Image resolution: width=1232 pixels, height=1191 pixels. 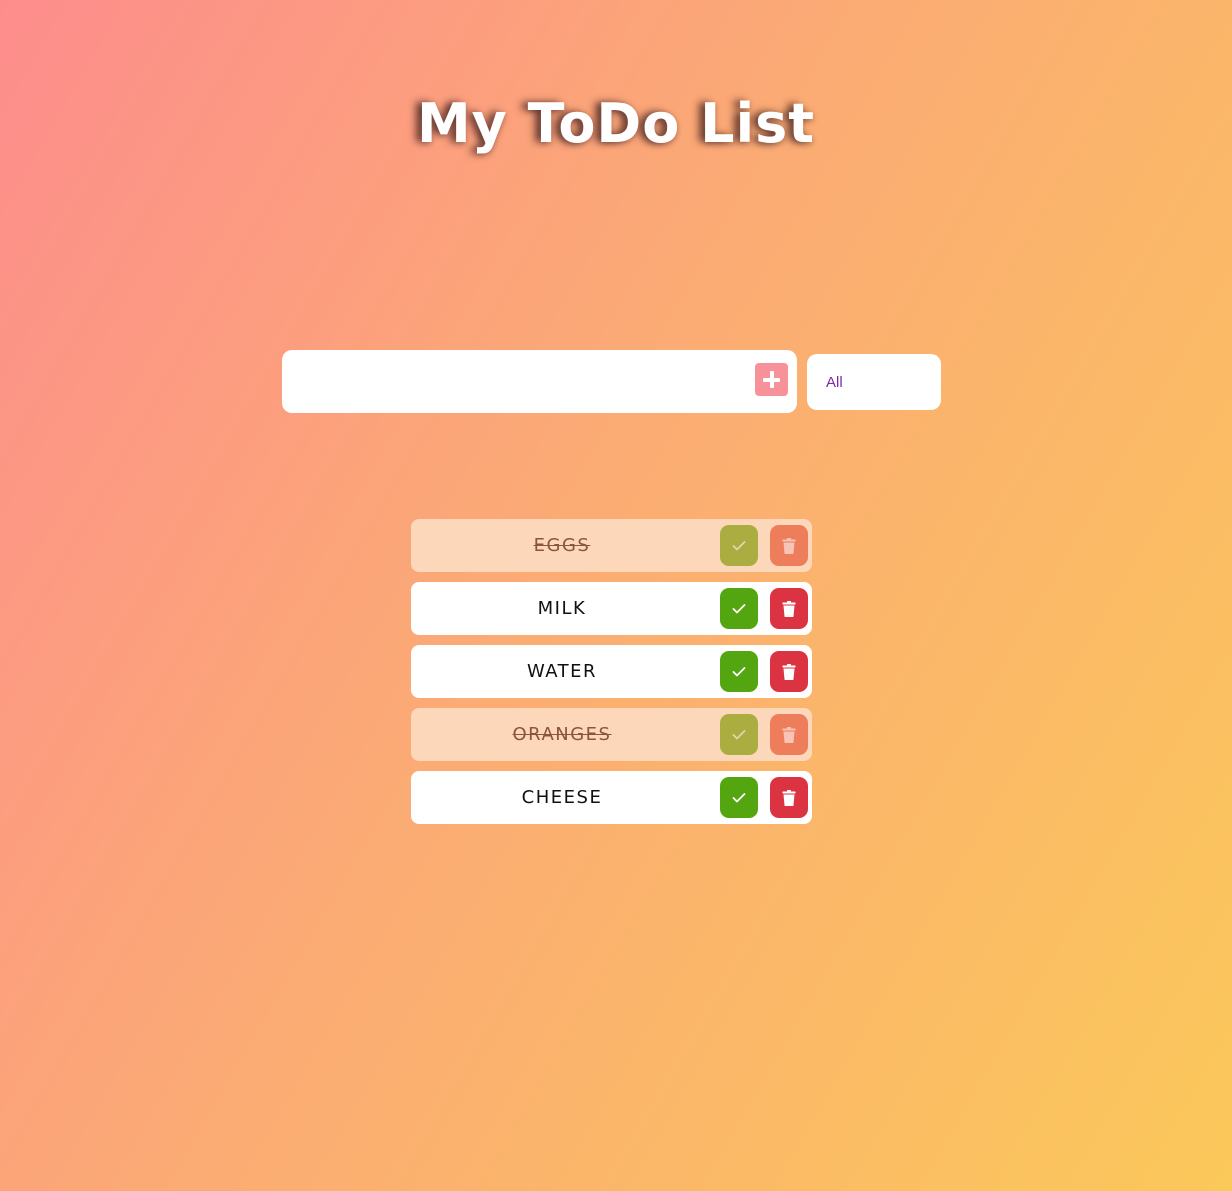 I want to click on todo-item: EGGS, so click(x=611, y=545).